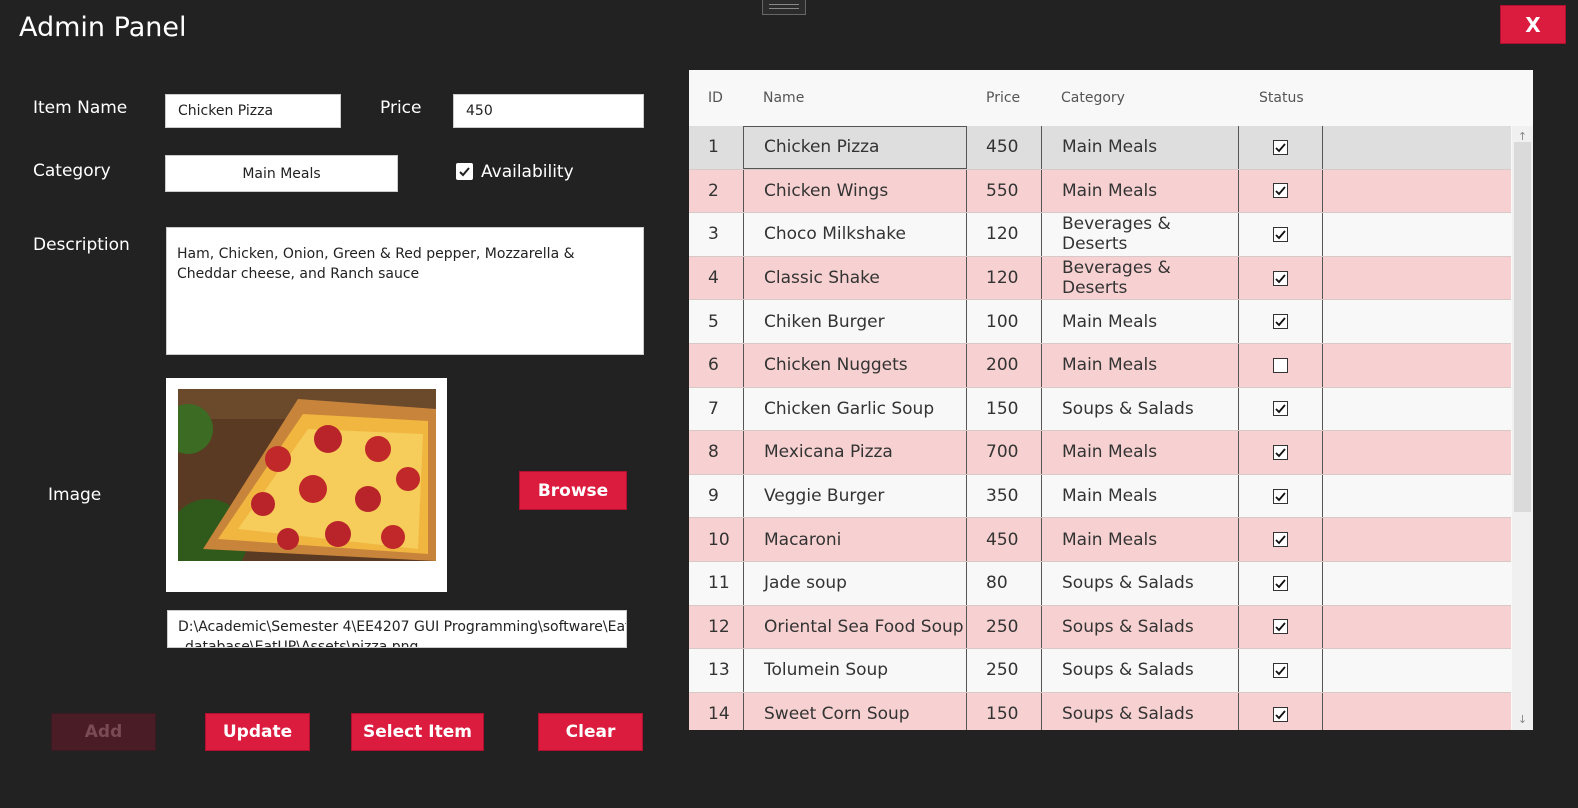 The height and width of the screenshot is (808, 1578). What do you see at coordinates (1093, 98) in the screenshot?
I see `header-category: Category` at bounding box center [1093, 98].